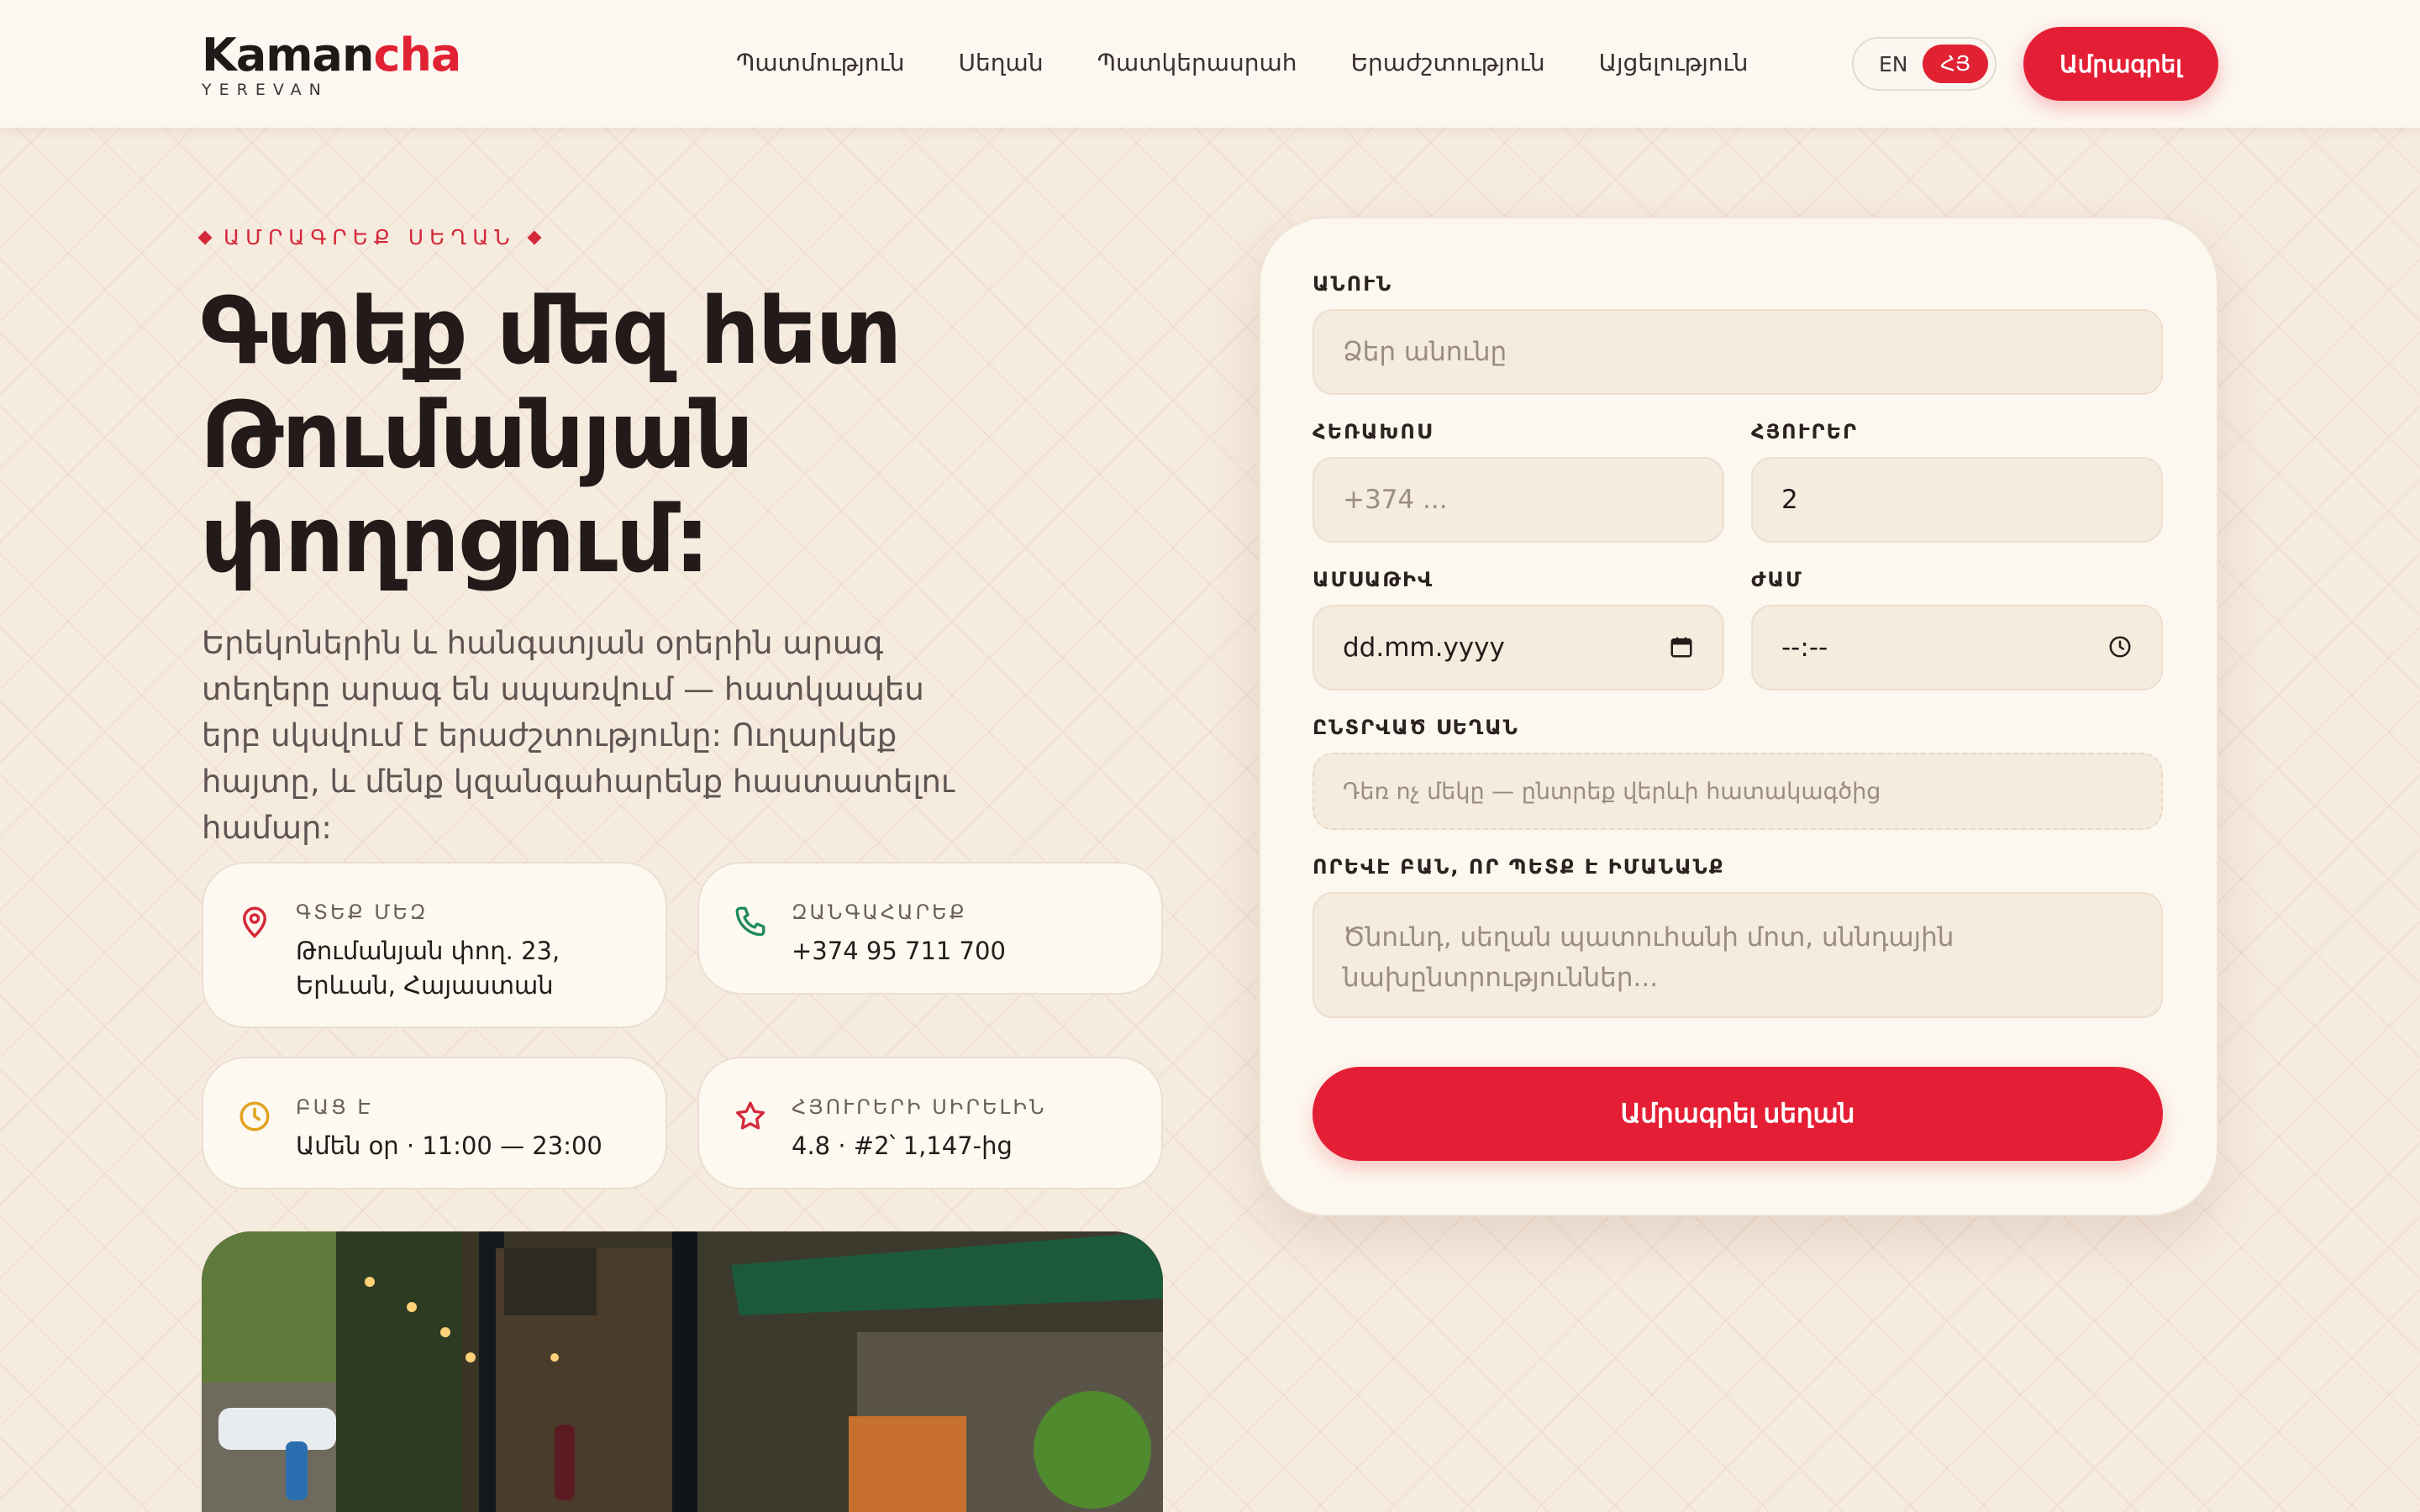  What do you see at coordinates (1448, 62) in the screenshot?
I see `nav-item-music: Երաժշտություն` at bounding box center [1448, 62].